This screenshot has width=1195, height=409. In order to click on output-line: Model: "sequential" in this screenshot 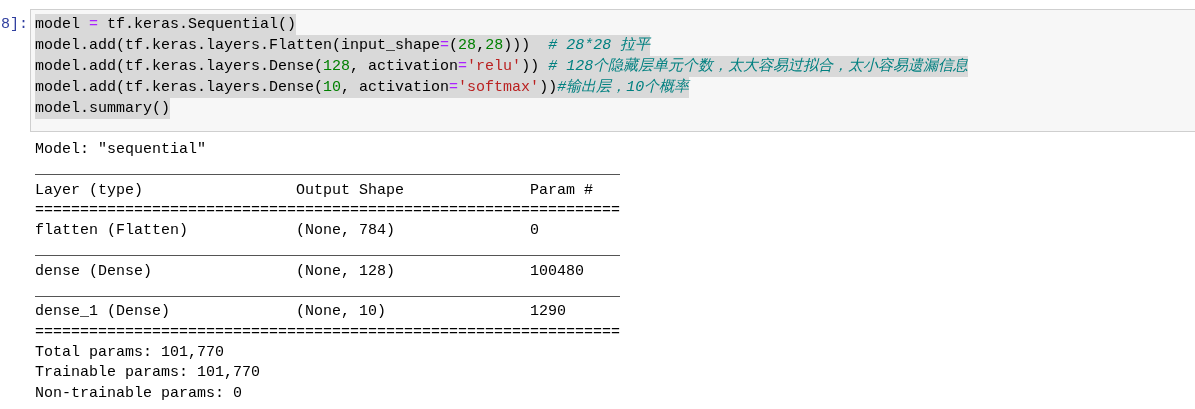, I will do `click(121, 149)`.